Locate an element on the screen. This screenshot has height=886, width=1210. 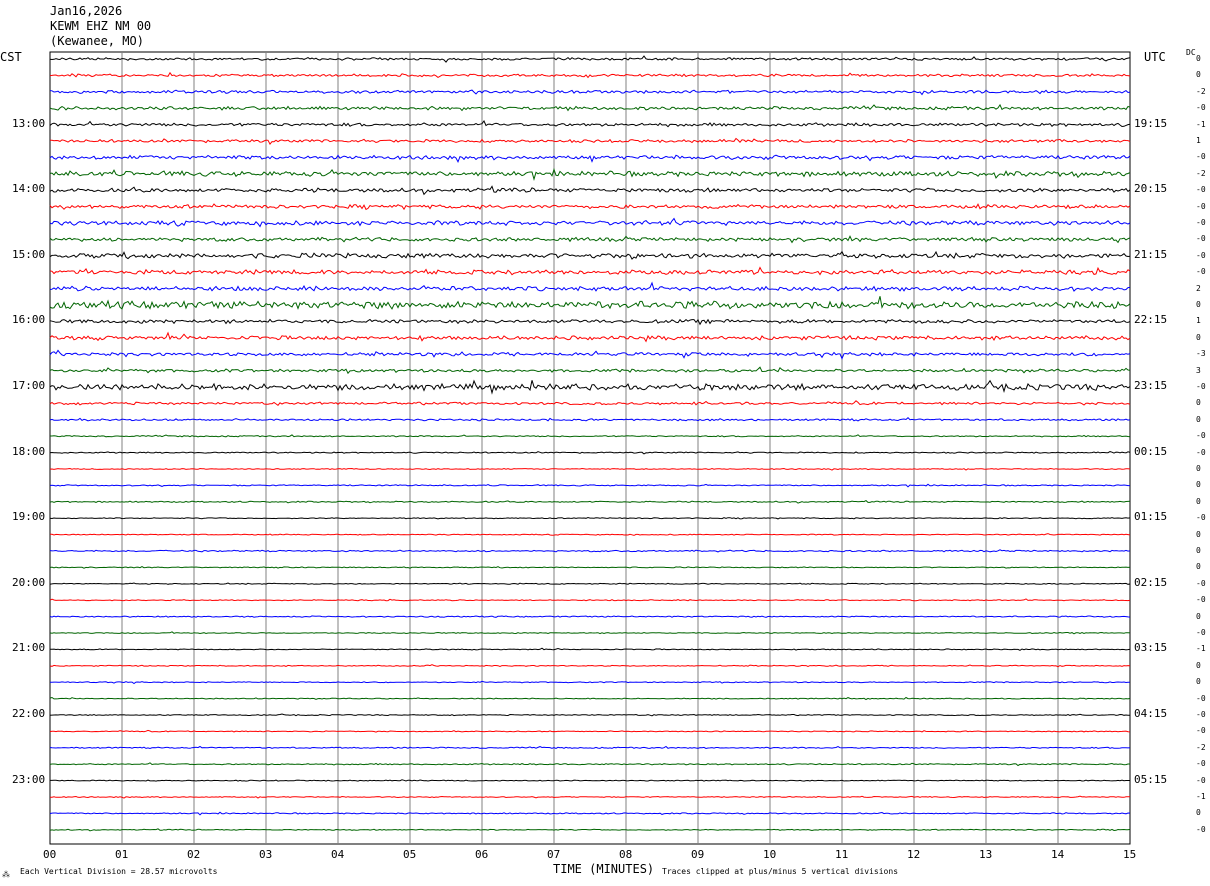
left-hour-label: 21:00 is located at coordinates (29, 648).